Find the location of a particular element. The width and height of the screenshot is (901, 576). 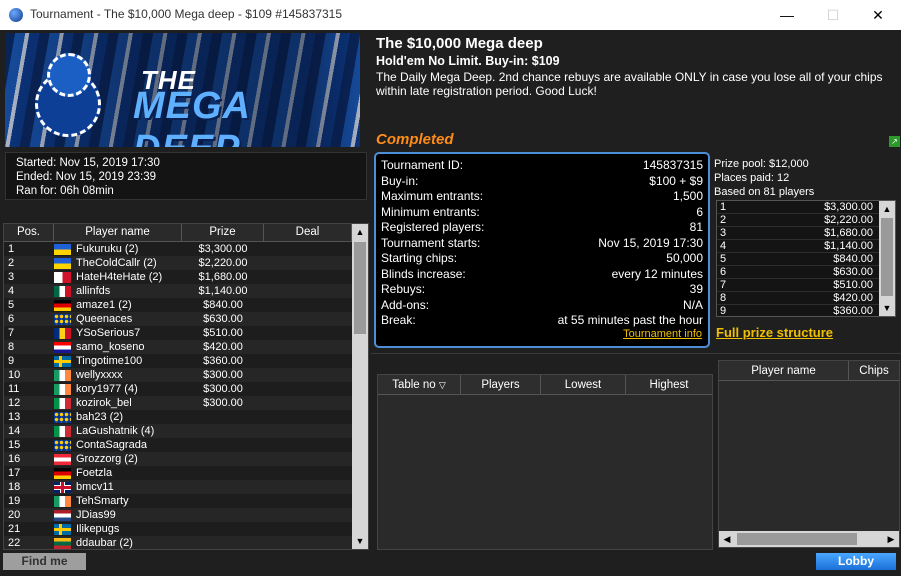

player-row: 20 JDias99 is located at coordinates (186, 515).